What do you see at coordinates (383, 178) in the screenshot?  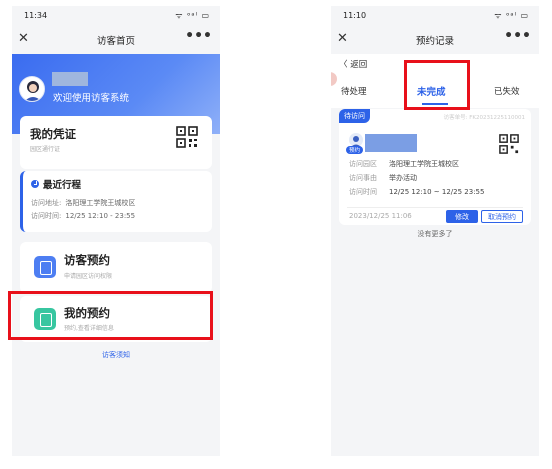 I see `record-reason: 访问事由 举办活动` at bounding box center [383, 178].